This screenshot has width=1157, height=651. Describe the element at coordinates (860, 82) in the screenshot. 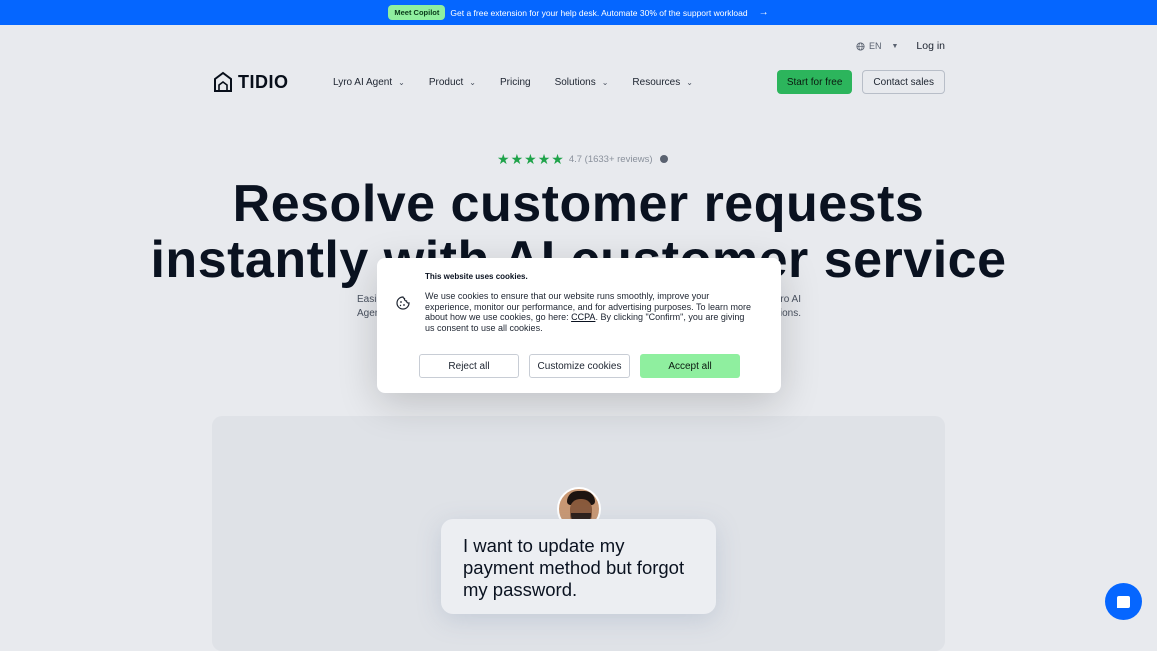

I see `nav-actions: Start for free Contact sales` at that location.